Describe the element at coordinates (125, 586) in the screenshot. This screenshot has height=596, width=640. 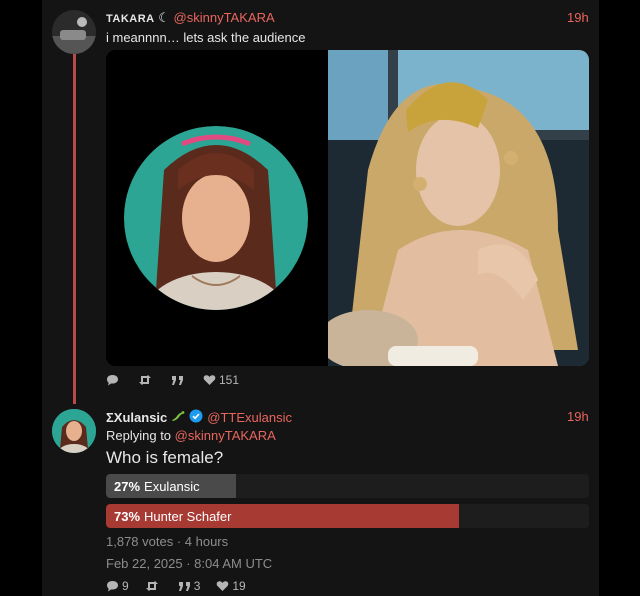
I see `reply-count: 9` at that location.